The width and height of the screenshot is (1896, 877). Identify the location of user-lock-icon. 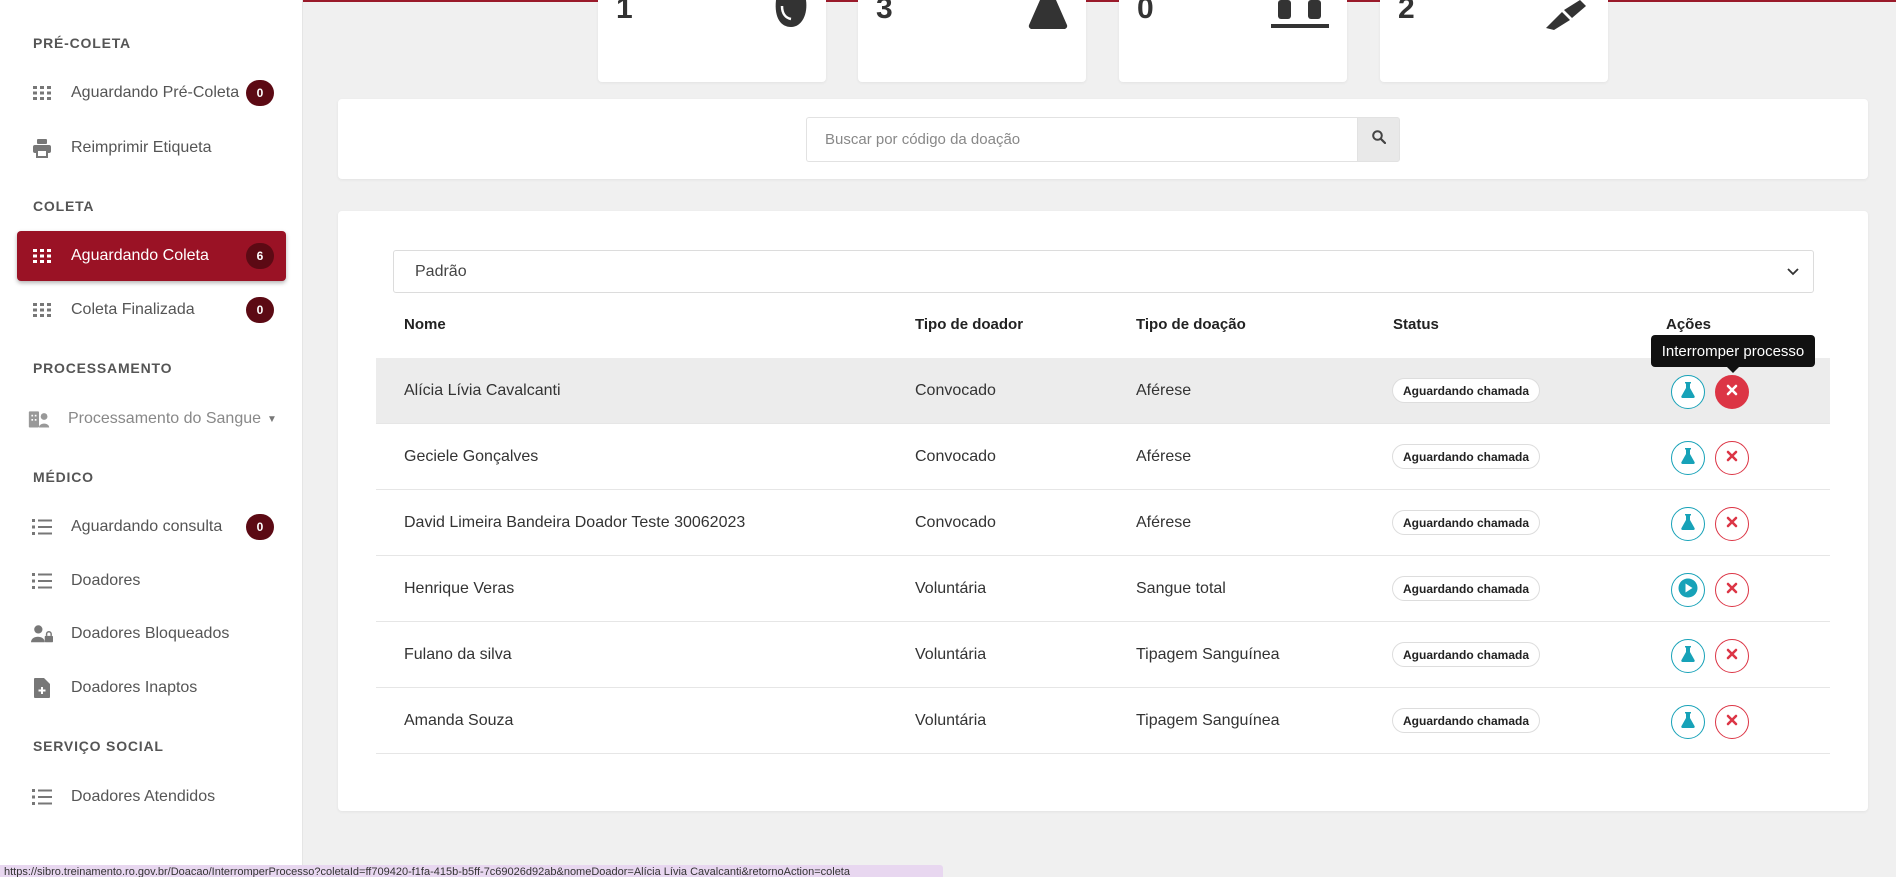
(42, 634).